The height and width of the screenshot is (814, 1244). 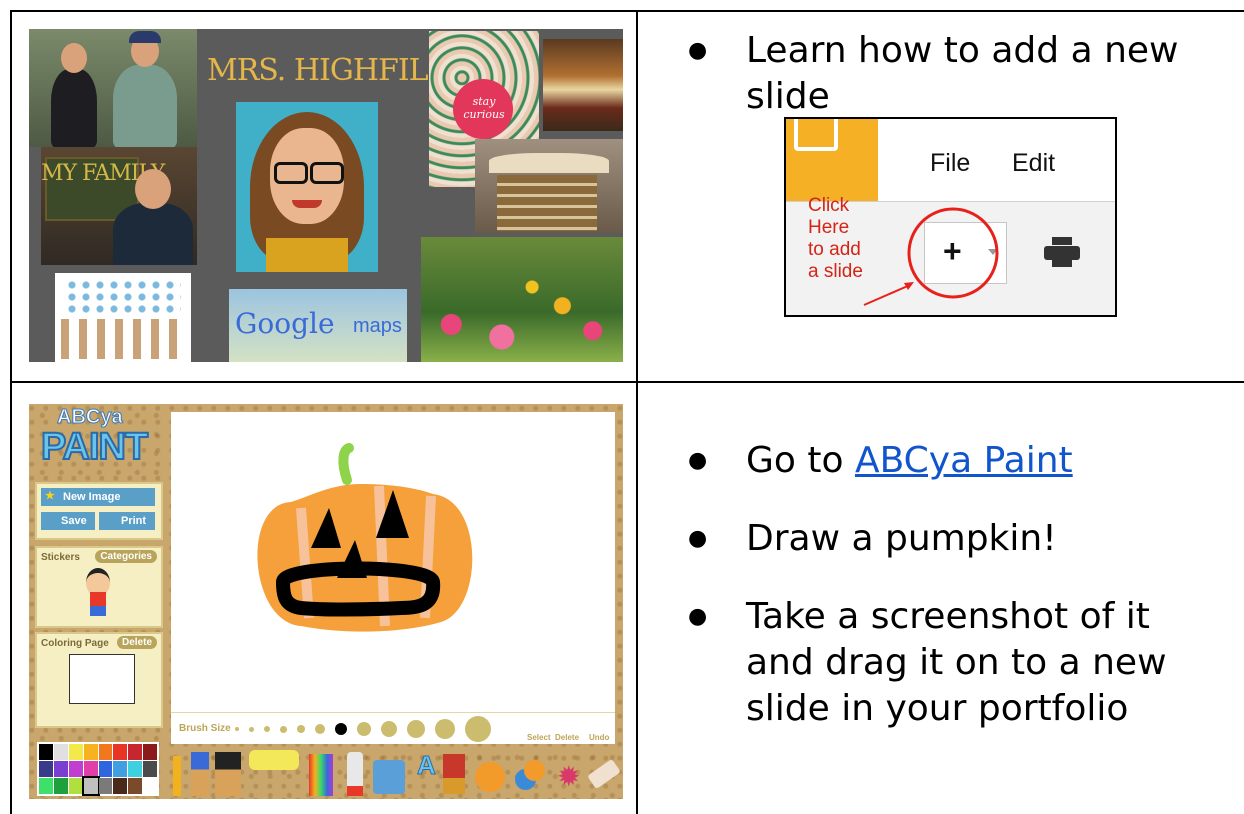 What do you see at coordinates (126, 556) in the screenshot?
I see `categories-button: Categories` at bounding box center [126, 556].